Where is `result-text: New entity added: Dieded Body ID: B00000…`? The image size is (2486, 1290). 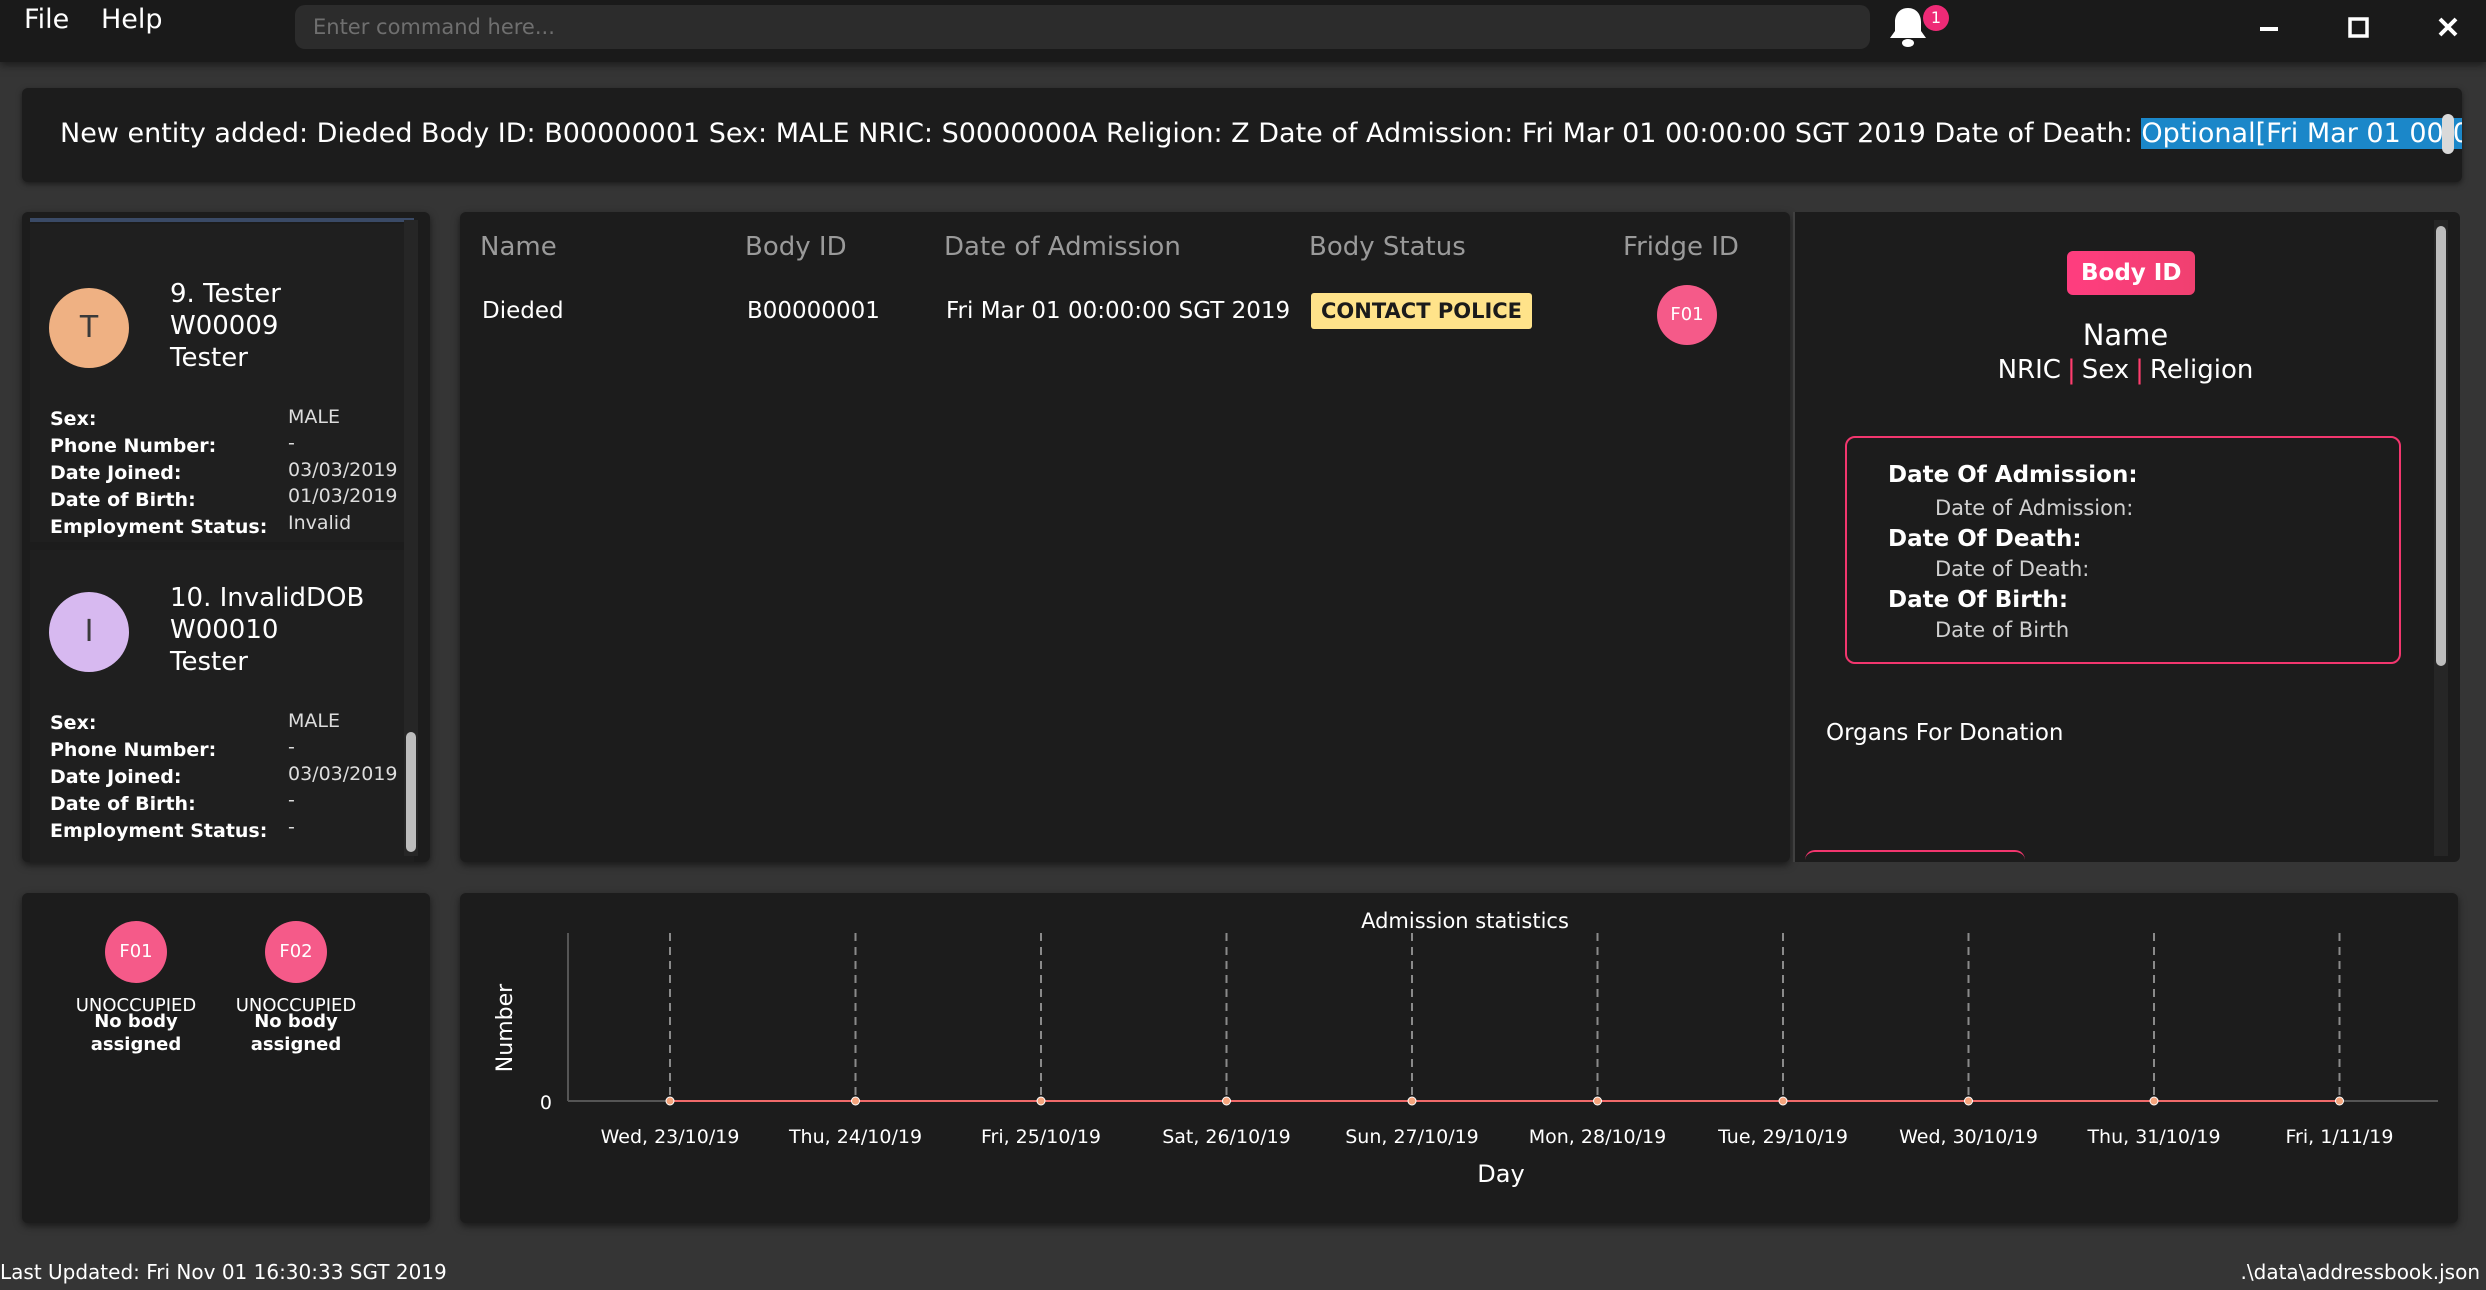
result-text: New entity added: Dieded Body ID: B00000… is located at coordinates (1101, 133).